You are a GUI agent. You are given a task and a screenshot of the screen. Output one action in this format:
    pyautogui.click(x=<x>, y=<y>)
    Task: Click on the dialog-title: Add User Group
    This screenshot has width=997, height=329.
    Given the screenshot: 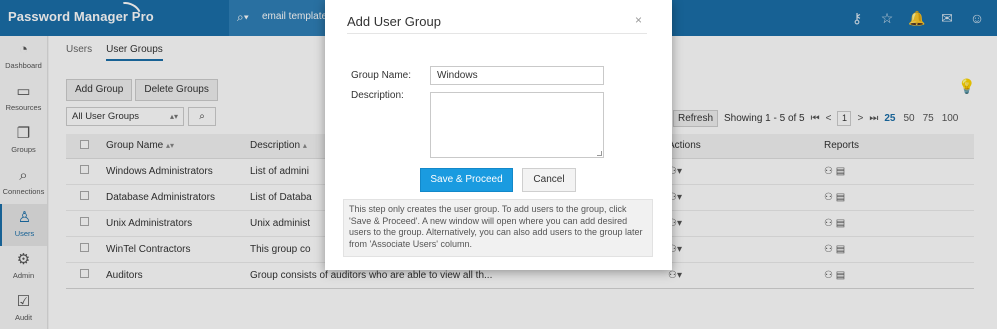 What is the action you would take?
    pyautogui.click(x=394, y=21)
    